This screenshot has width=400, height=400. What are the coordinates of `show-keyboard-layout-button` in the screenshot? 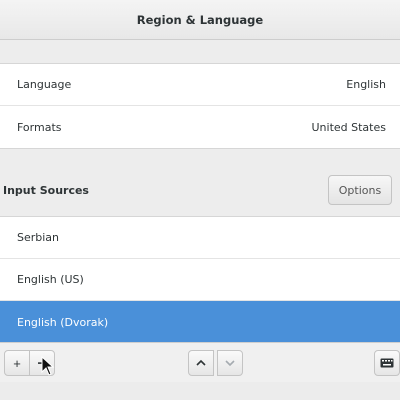 It's located at (387, 363).